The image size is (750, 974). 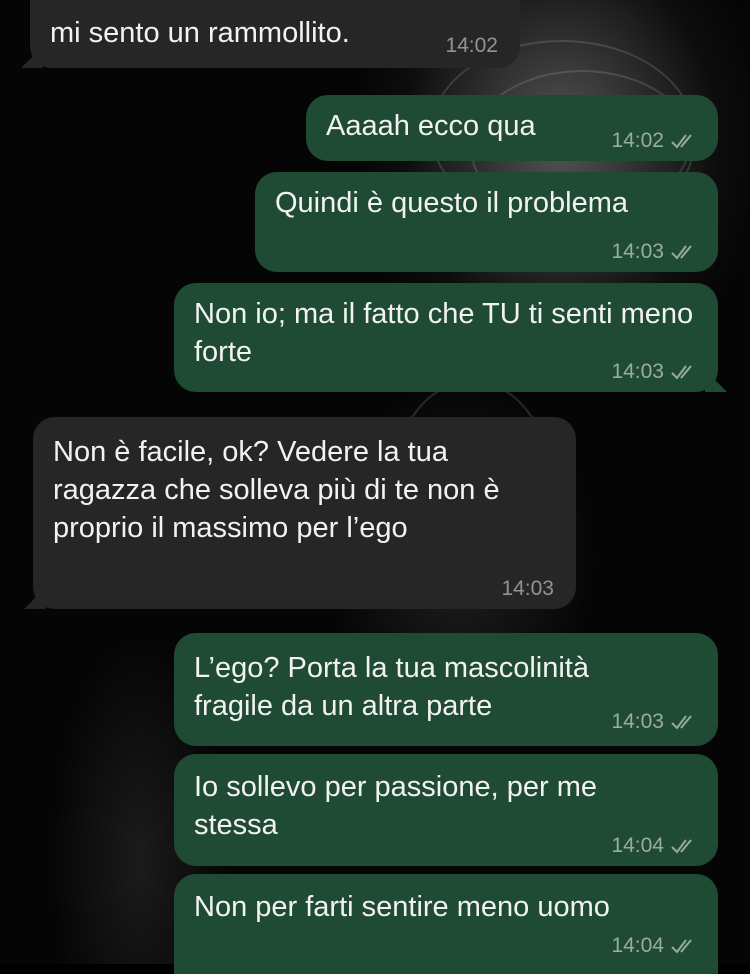 I want to click on message-text: mi sento un rammollito., so click(x=200, y=33).